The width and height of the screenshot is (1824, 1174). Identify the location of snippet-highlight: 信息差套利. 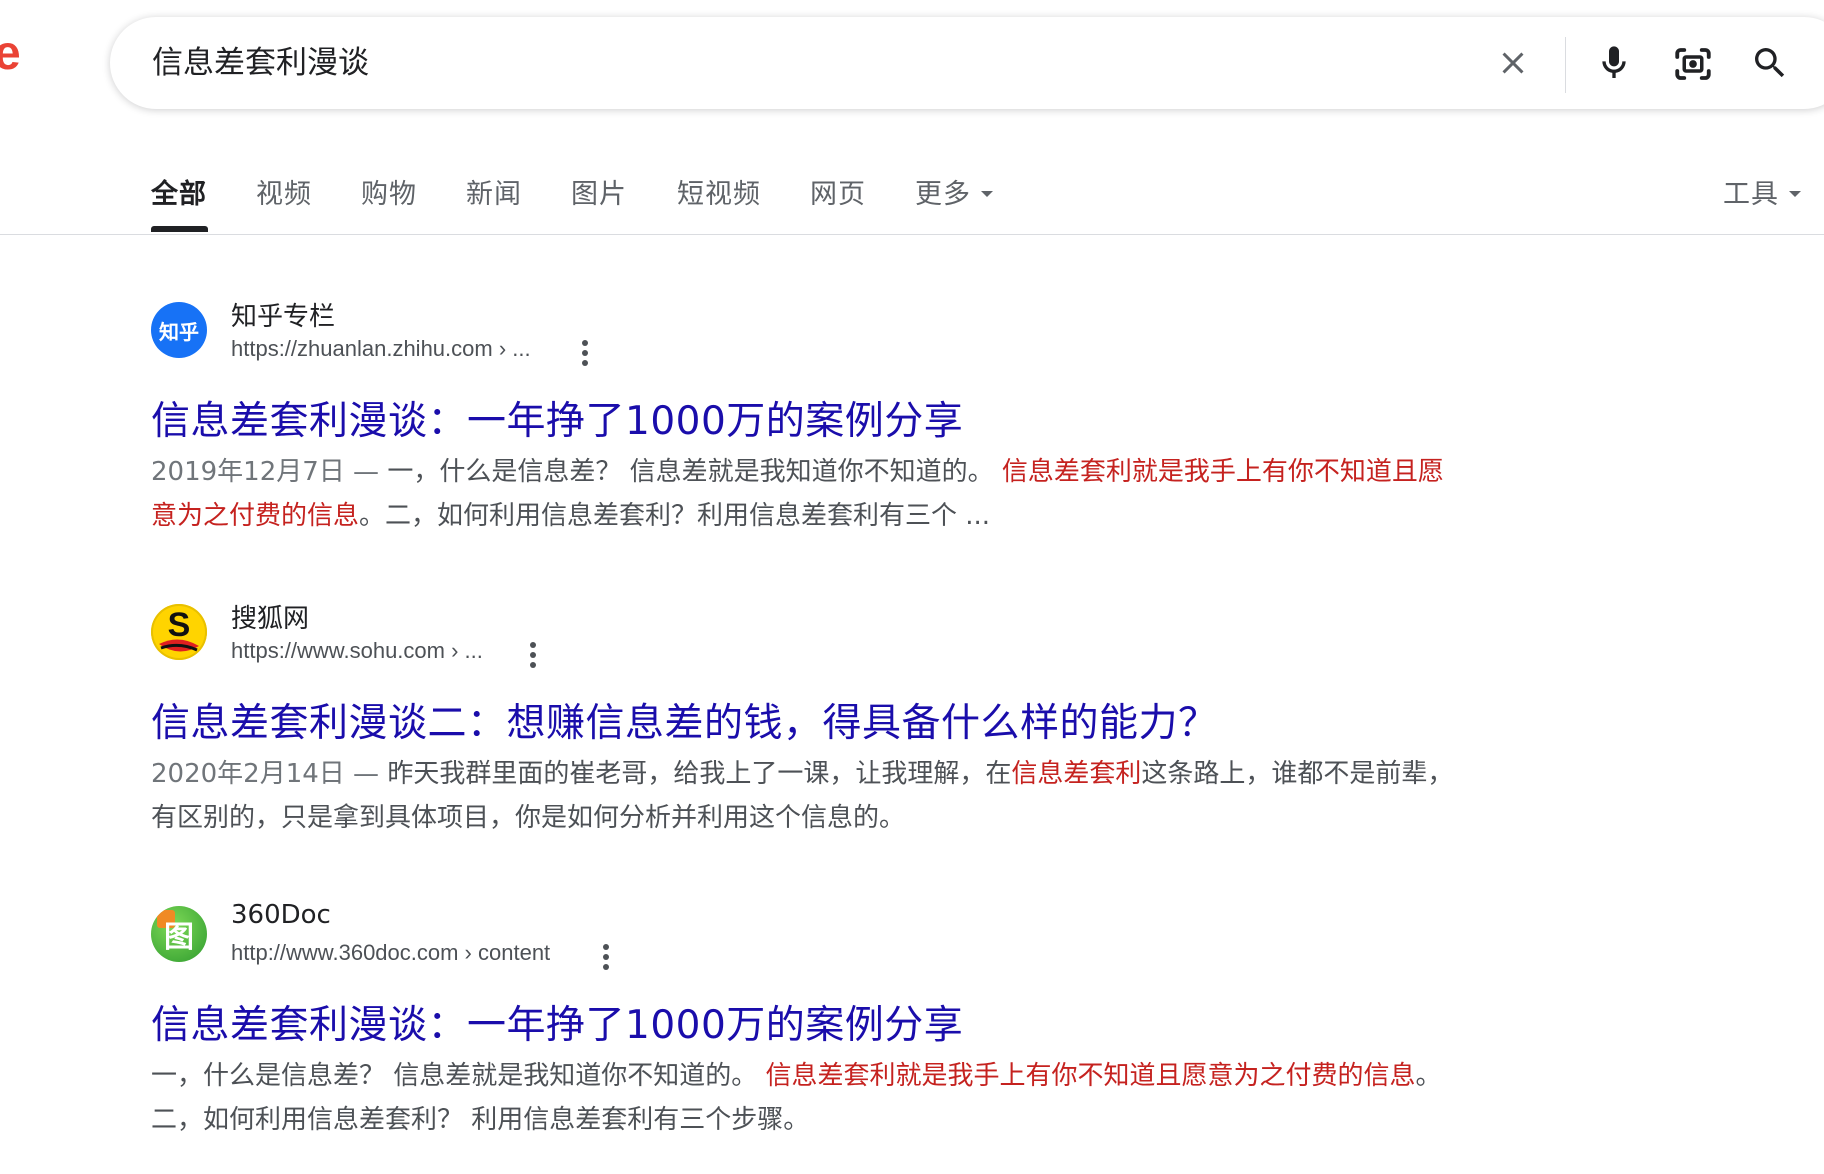
(1076, 774).